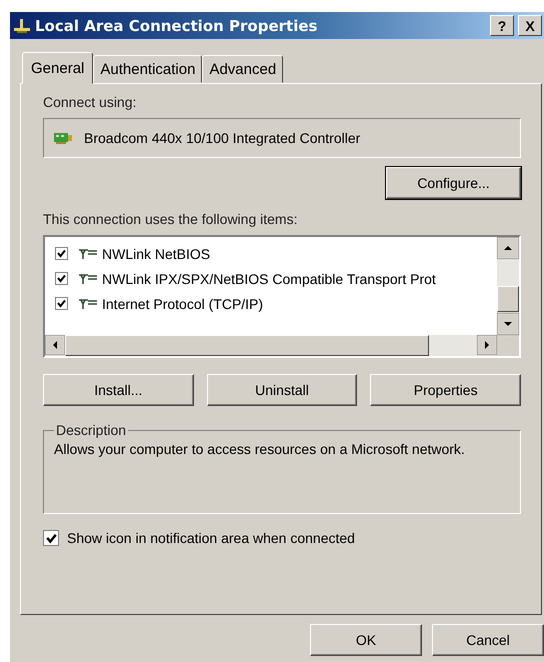 The image size is (544, 662). What do you see at coordinates (271, 303) in the screenshot?
I see `list-item: Internet Protocol (TCP/IP)` at bounding box center [271, 303].